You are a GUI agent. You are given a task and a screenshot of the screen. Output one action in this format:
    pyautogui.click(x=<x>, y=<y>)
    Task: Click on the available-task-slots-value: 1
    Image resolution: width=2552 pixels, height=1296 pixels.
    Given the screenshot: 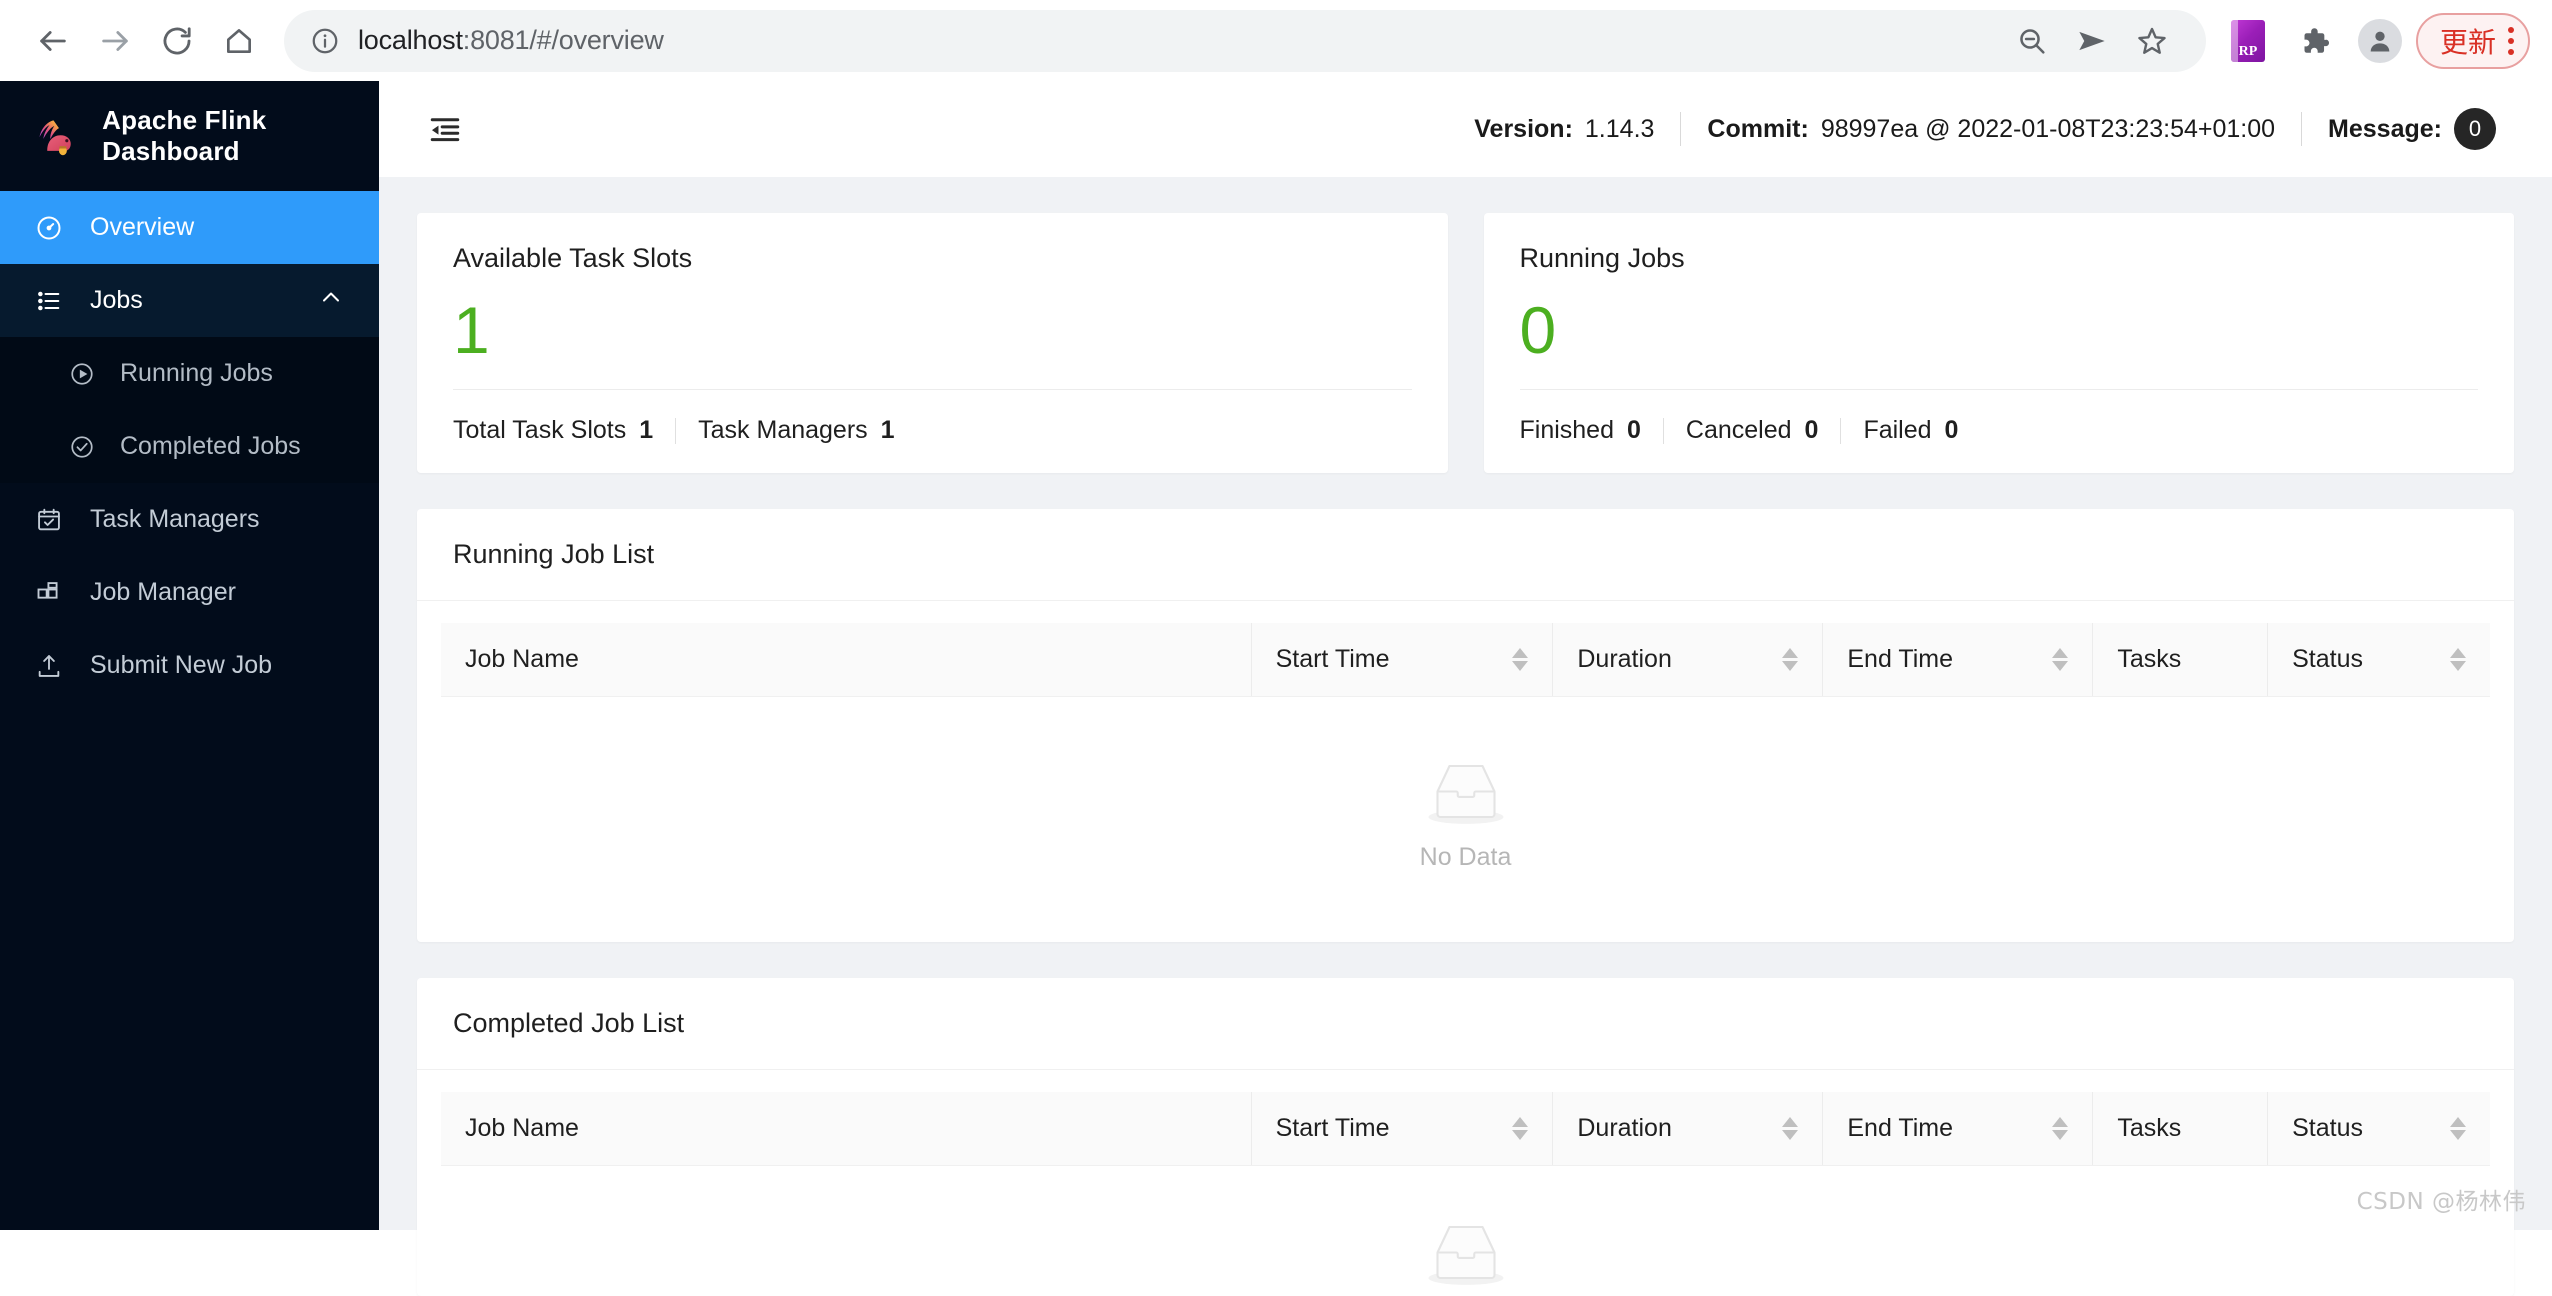 What is the action you would take?
    pyautogui.click(x=471, y=330)
    